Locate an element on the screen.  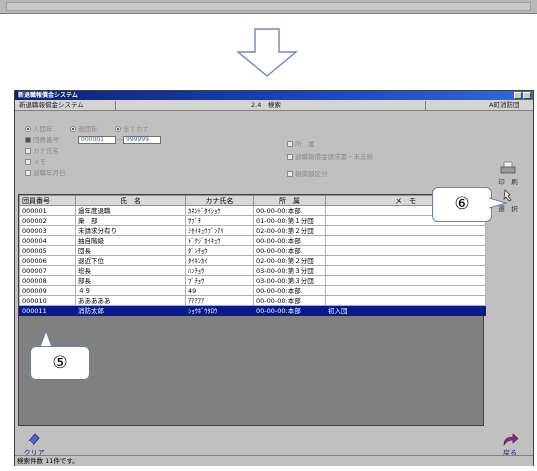
callout-six: ⑥ is located at coordinates (462, 204).